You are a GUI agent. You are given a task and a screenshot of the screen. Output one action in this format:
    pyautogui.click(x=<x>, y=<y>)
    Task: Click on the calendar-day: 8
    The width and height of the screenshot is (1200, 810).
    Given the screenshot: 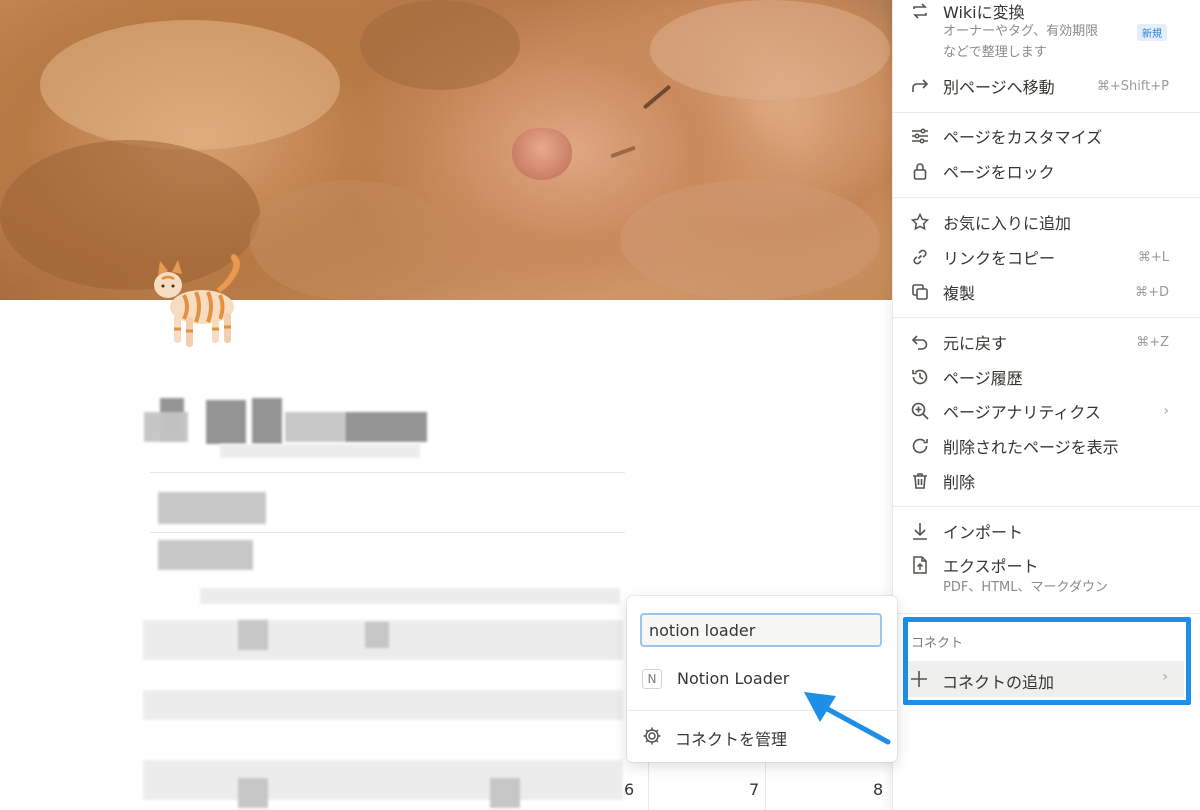 What is the action you would take?
    pyautogui.click(x=878, y=789)
    